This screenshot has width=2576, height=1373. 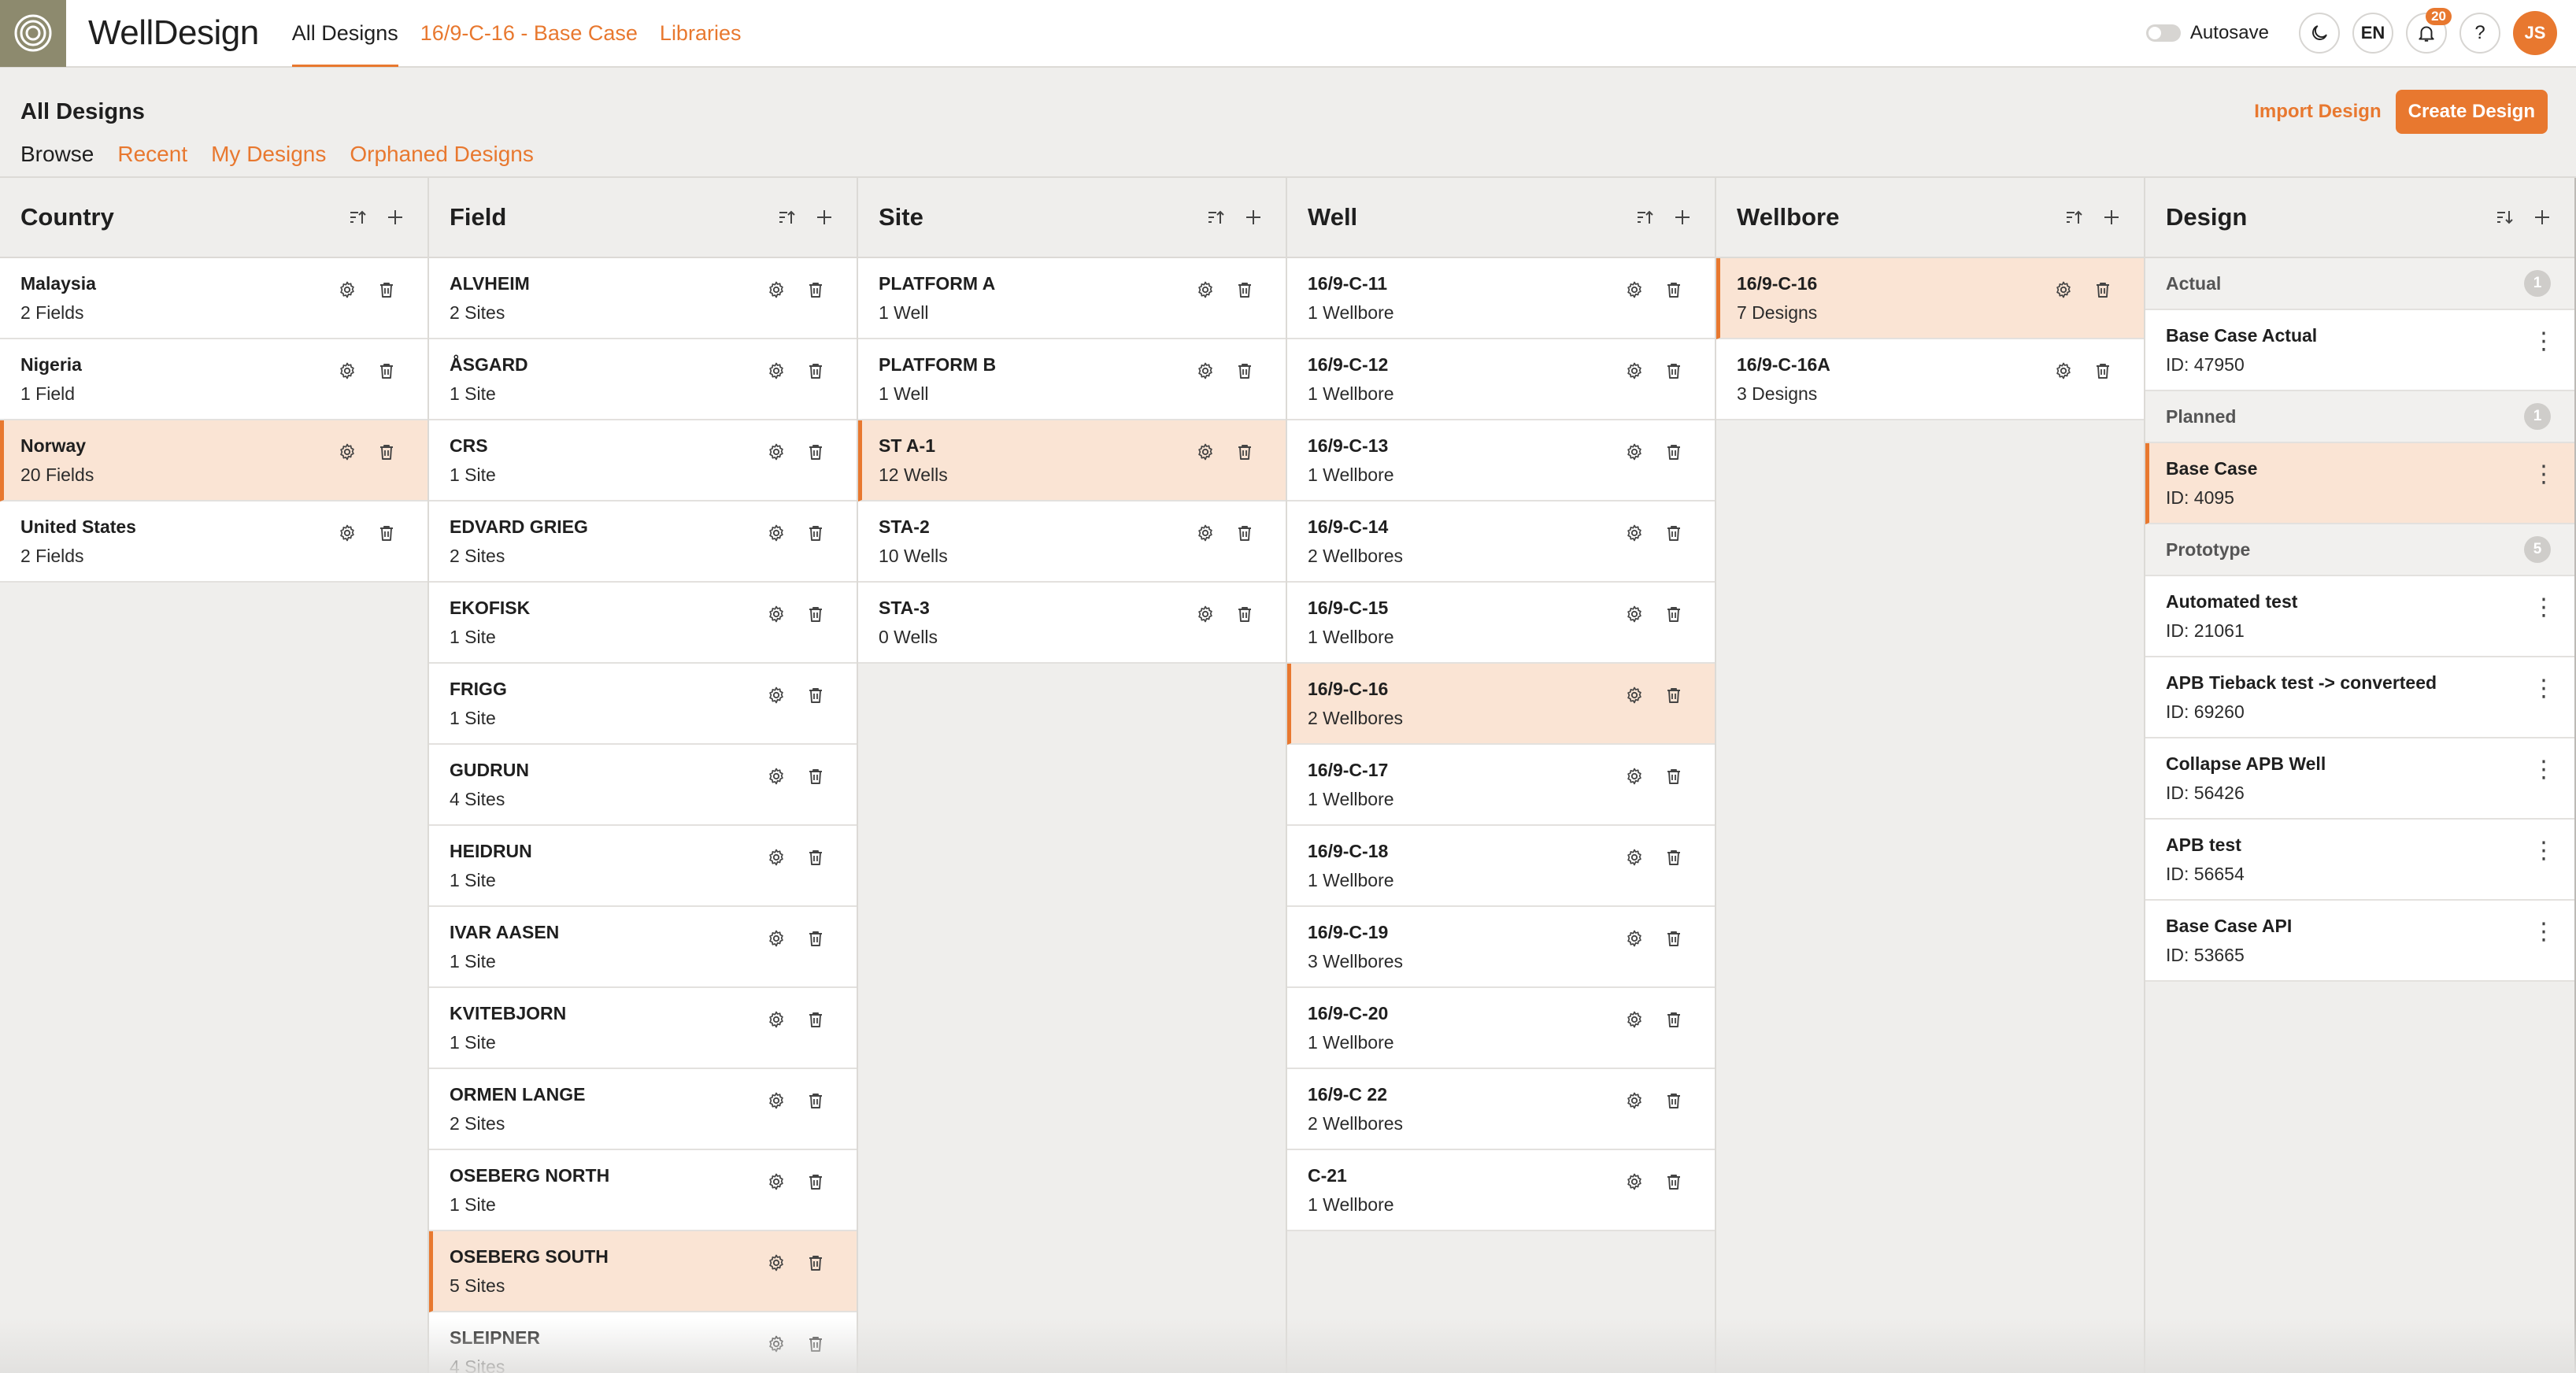 I want to click on nav-all-designs: All Designs, so click(x=344, y=33).